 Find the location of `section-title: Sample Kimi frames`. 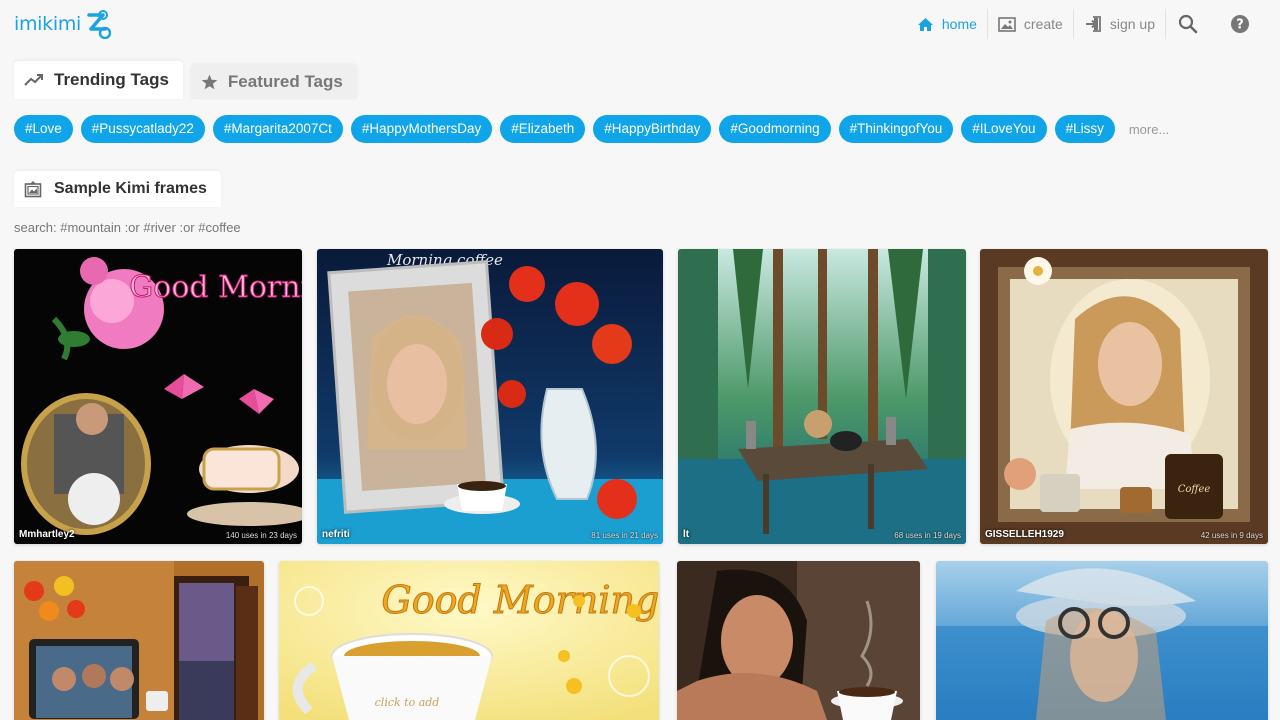

section-title: Sample Kimi frames is located at coordinates (130, 188).